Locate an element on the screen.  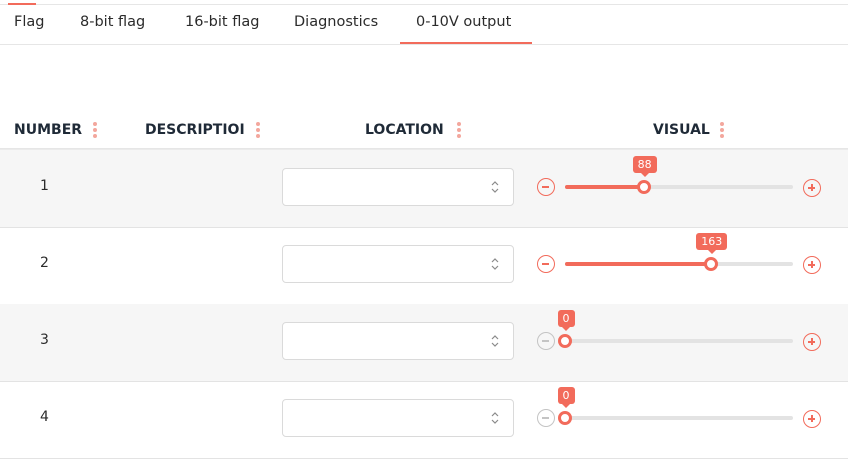
tab-diagnostics: Diagnostics is located at coordinates (336, 22).